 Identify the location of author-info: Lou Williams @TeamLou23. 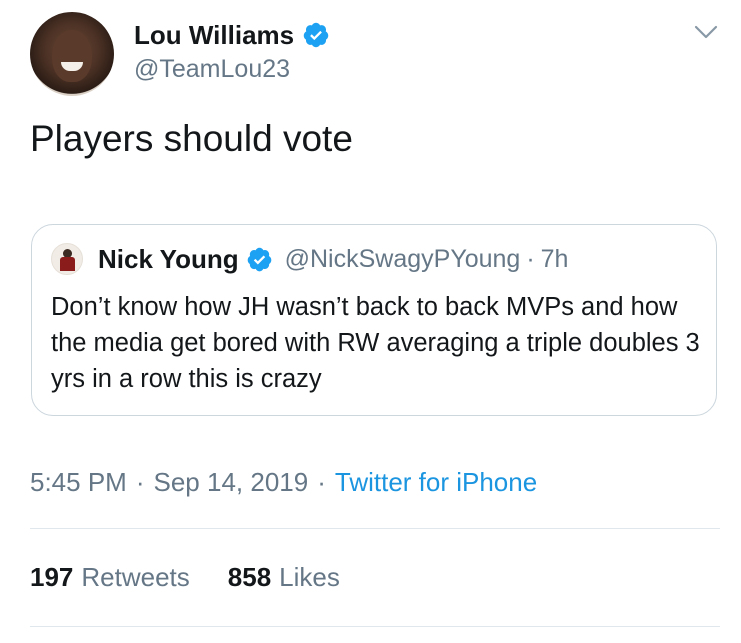
(232, 51).